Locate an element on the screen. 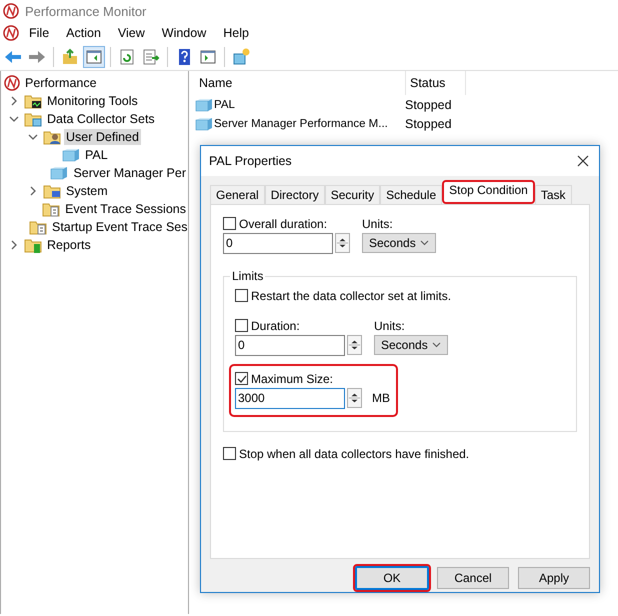 The width and height of the screenshot is (618, 616). checkbox-label: Maximum Size: is located at coordinates (292, 379).